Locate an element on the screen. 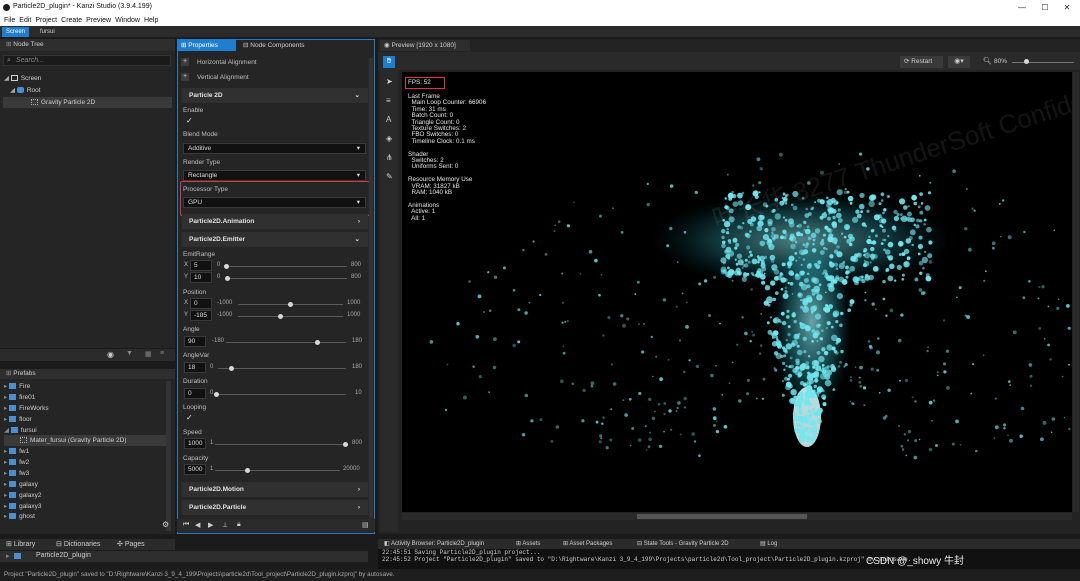  prefabs-scrollbar is located at coordinates (168, 456).